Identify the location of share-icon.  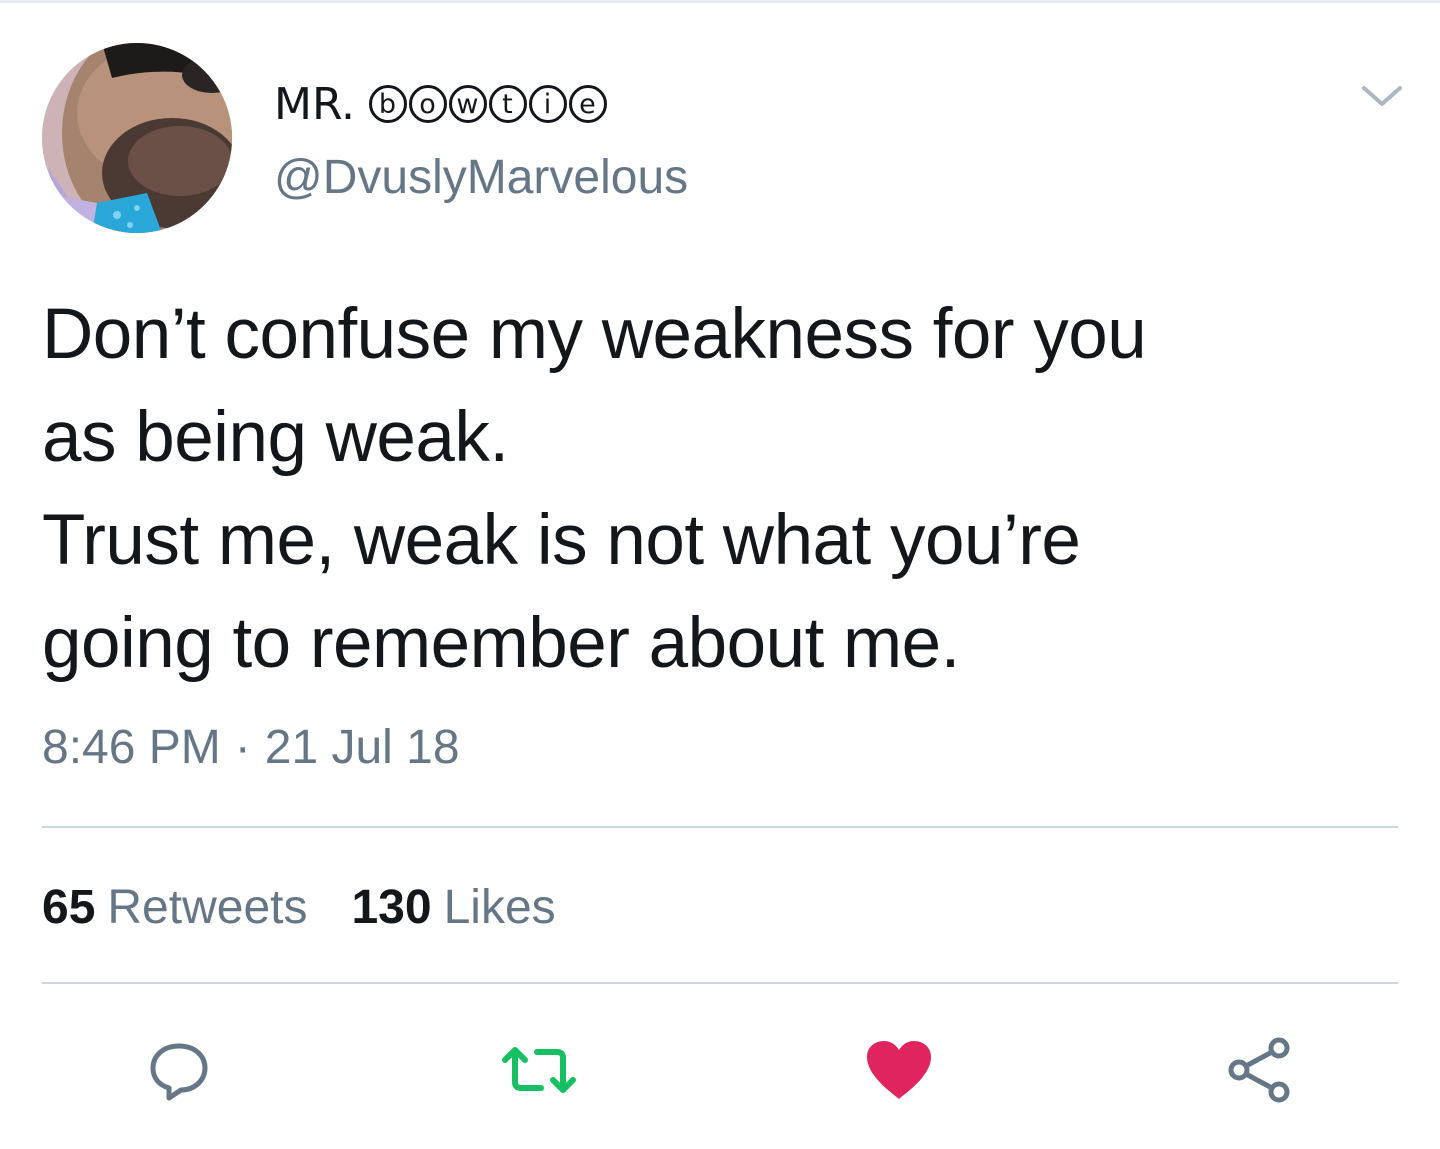
(1259, 1070).